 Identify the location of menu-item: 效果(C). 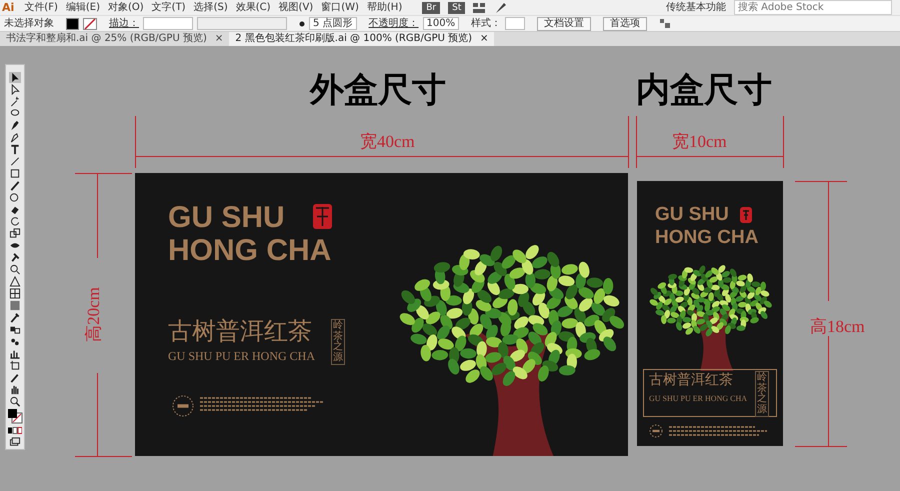
(253, 7).